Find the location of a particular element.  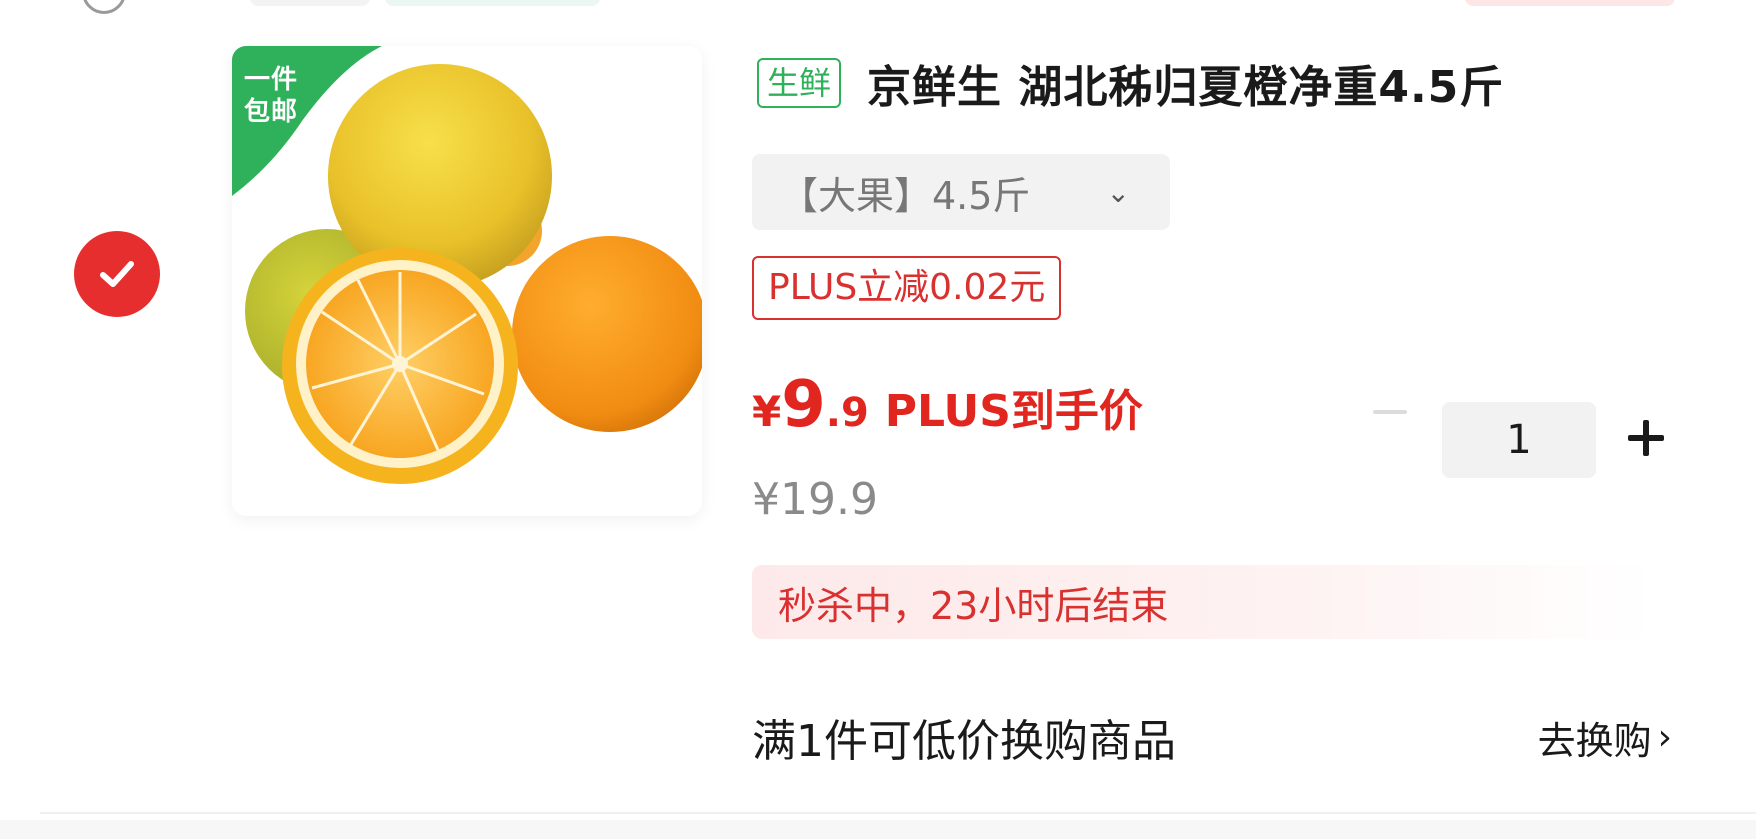

product-thumbnail: 一件 包邮 is located at coordinates (467, 281).